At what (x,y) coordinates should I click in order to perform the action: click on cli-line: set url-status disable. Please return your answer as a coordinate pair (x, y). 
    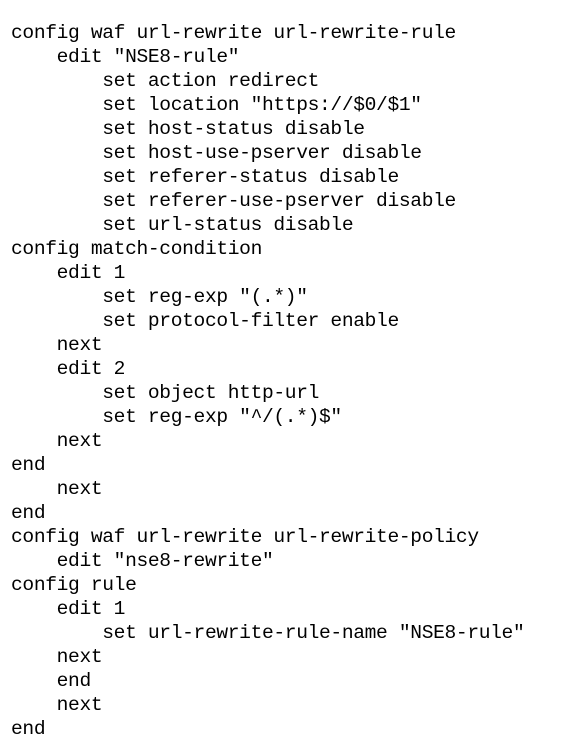
    Looking at the image, I should click on (182, 225).